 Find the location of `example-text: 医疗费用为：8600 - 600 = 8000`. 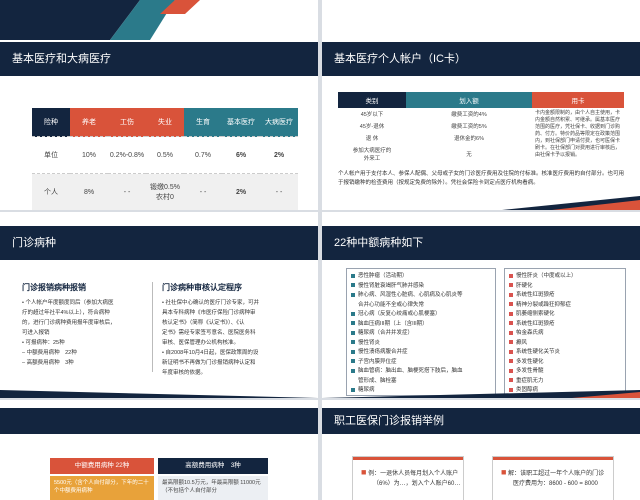

example-text: 医疗费用为：8600 - 600 = 8000 is located at coordinates (555, 484).